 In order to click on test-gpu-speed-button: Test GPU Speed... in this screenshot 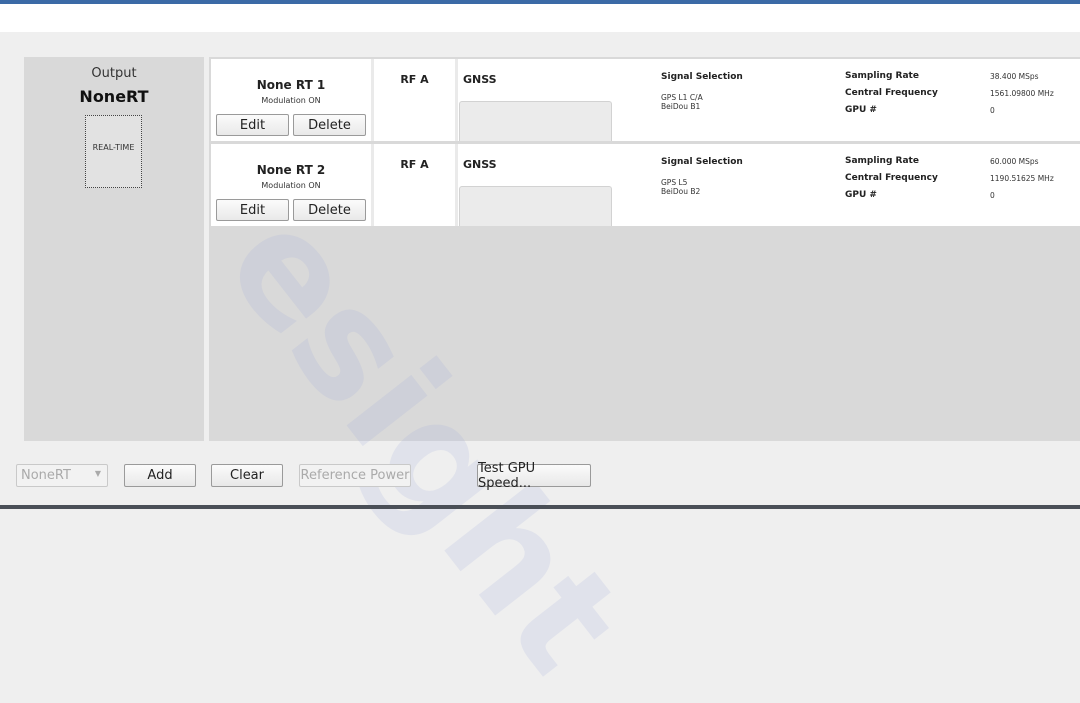, I will do `click(534, 476)`.